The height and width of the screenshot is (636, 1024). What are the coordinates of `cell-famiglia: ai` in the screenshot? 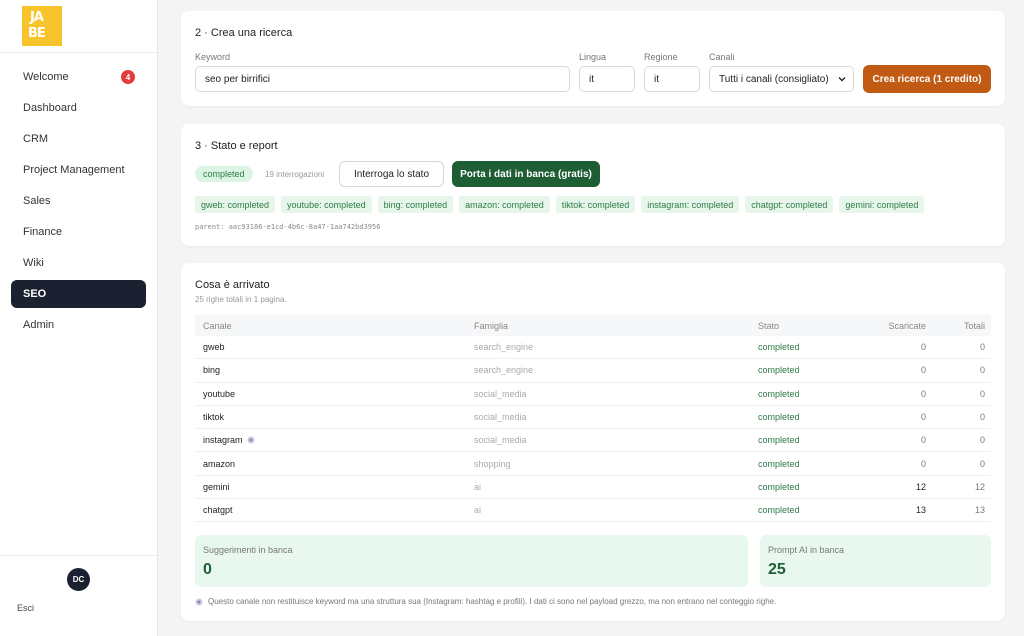 It's located at (478, 510).